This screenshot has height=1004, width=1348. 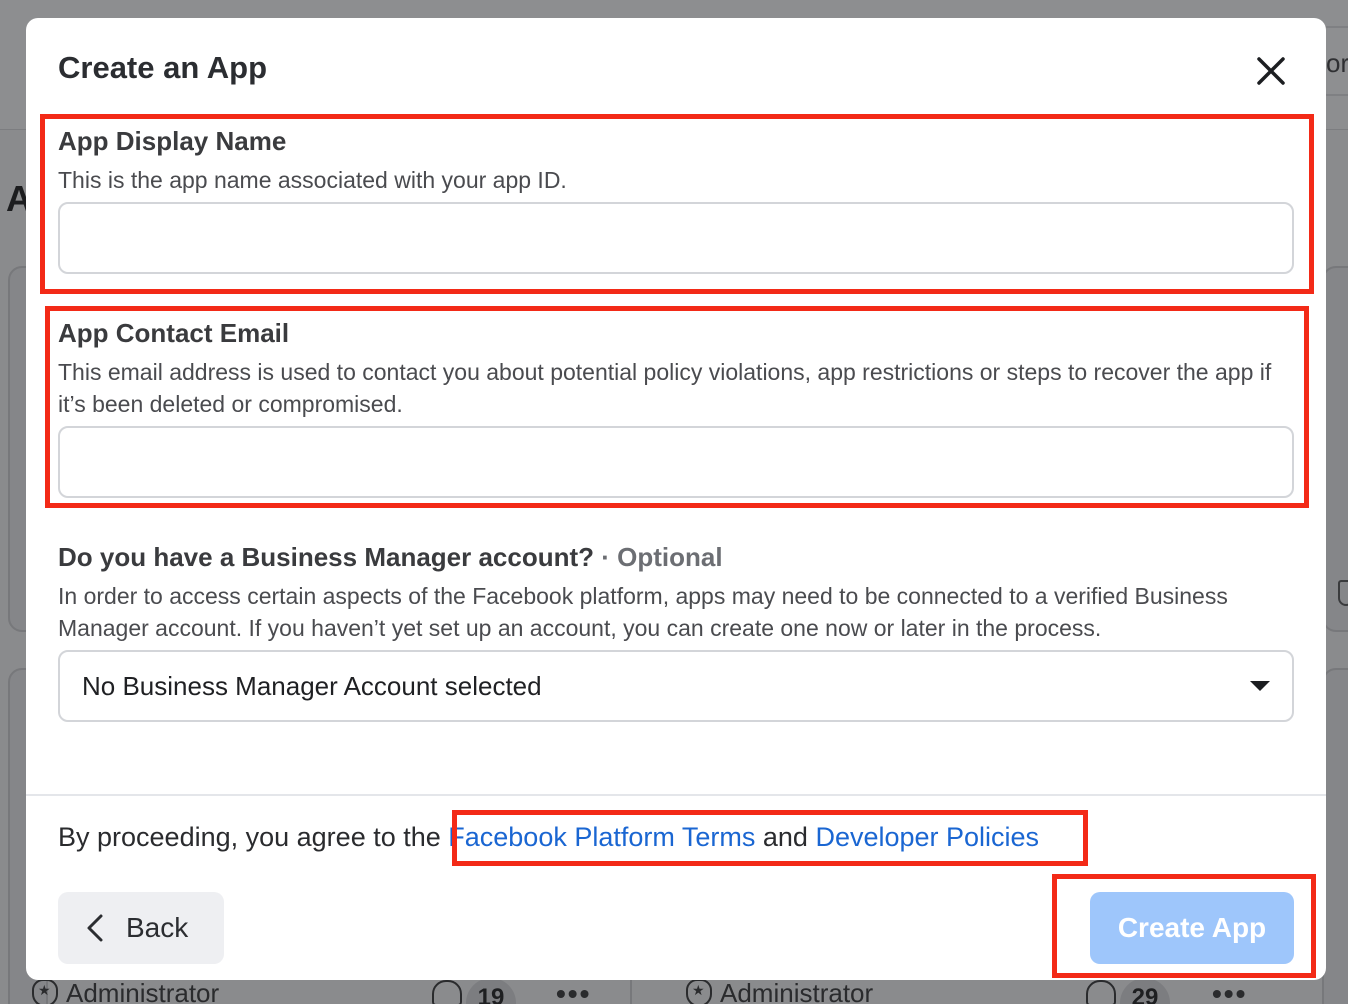 I want to click on business-manager-select: No Business Manager Account selected, so click(x=676, y=686).